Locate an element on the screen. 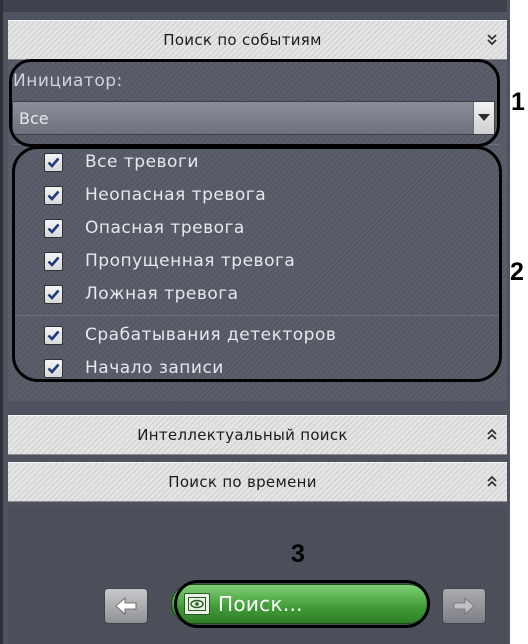  callout-number-3: 3 is located at coordinates (298, 554).